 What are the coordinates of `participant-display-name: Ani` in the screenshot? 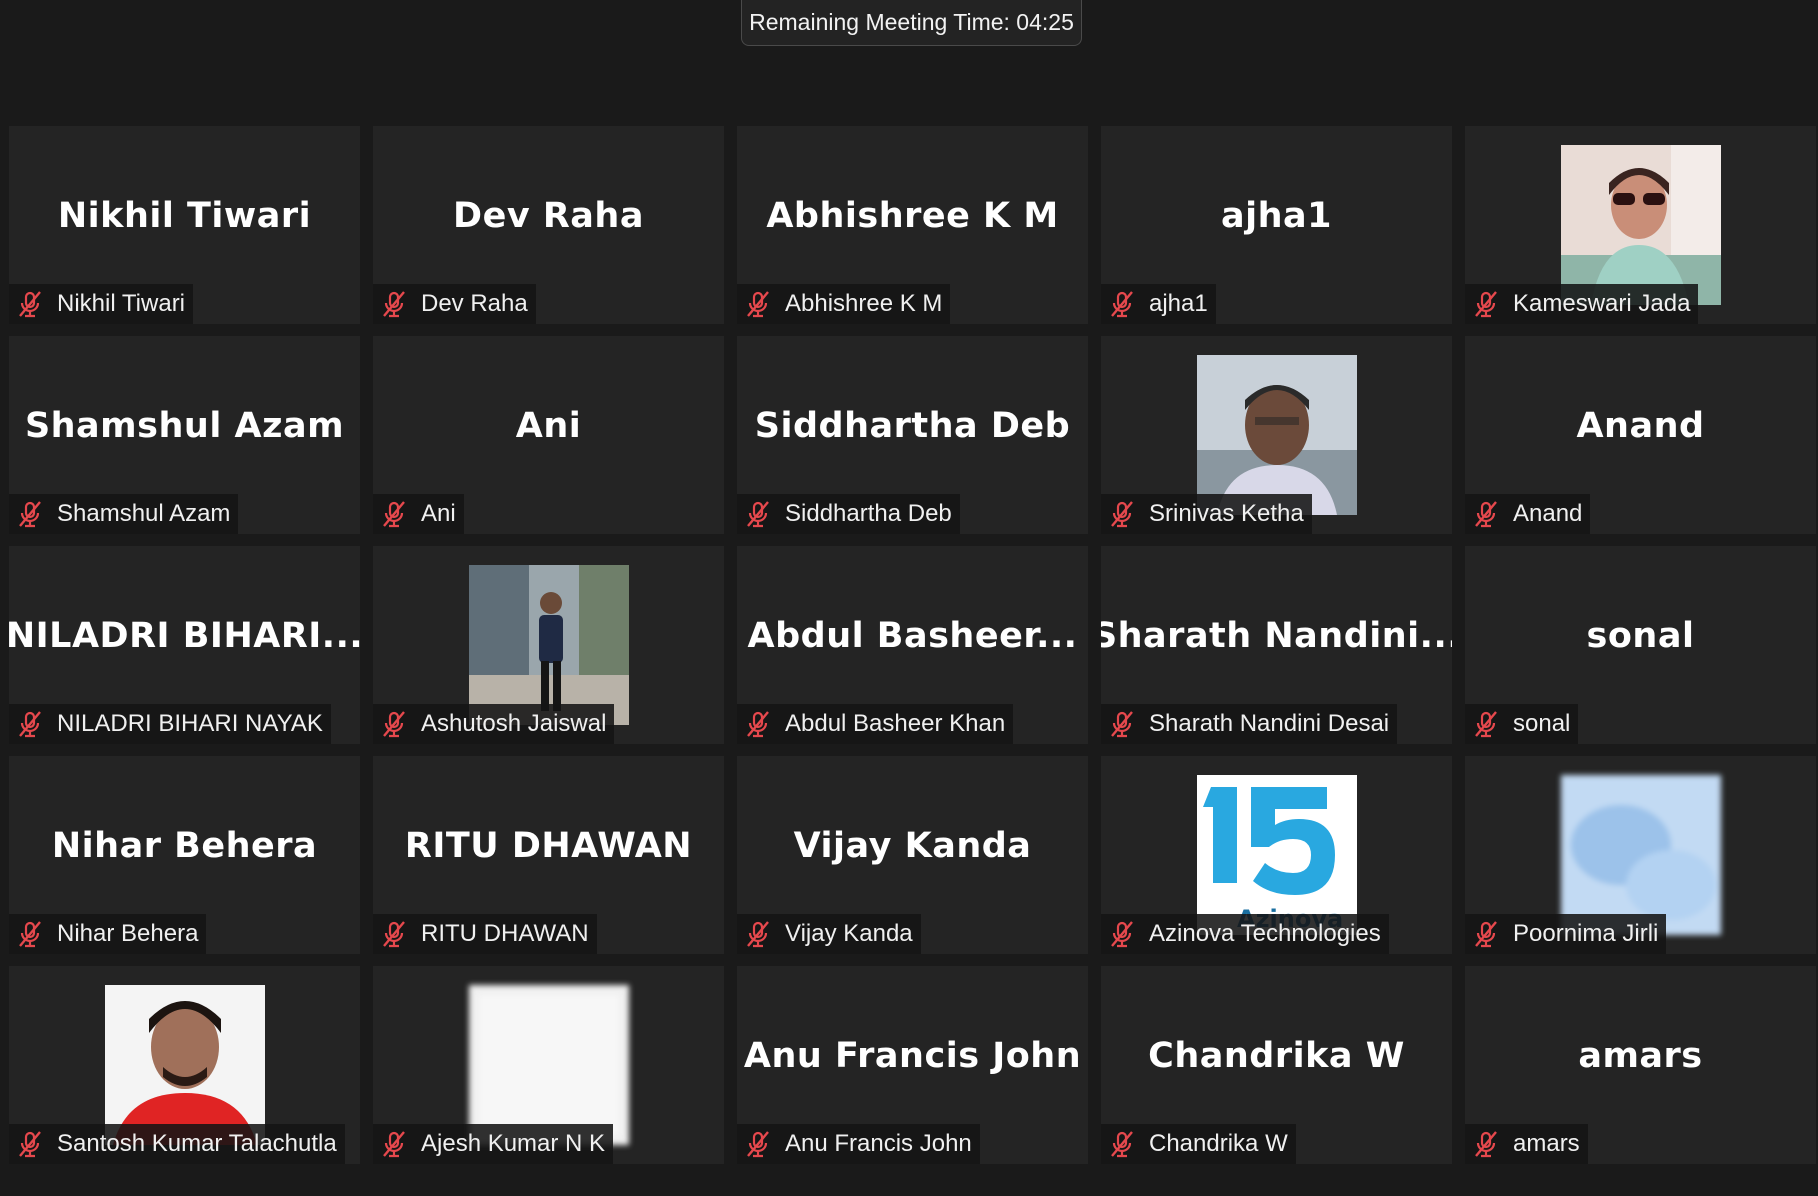 It's located at (548, 426).